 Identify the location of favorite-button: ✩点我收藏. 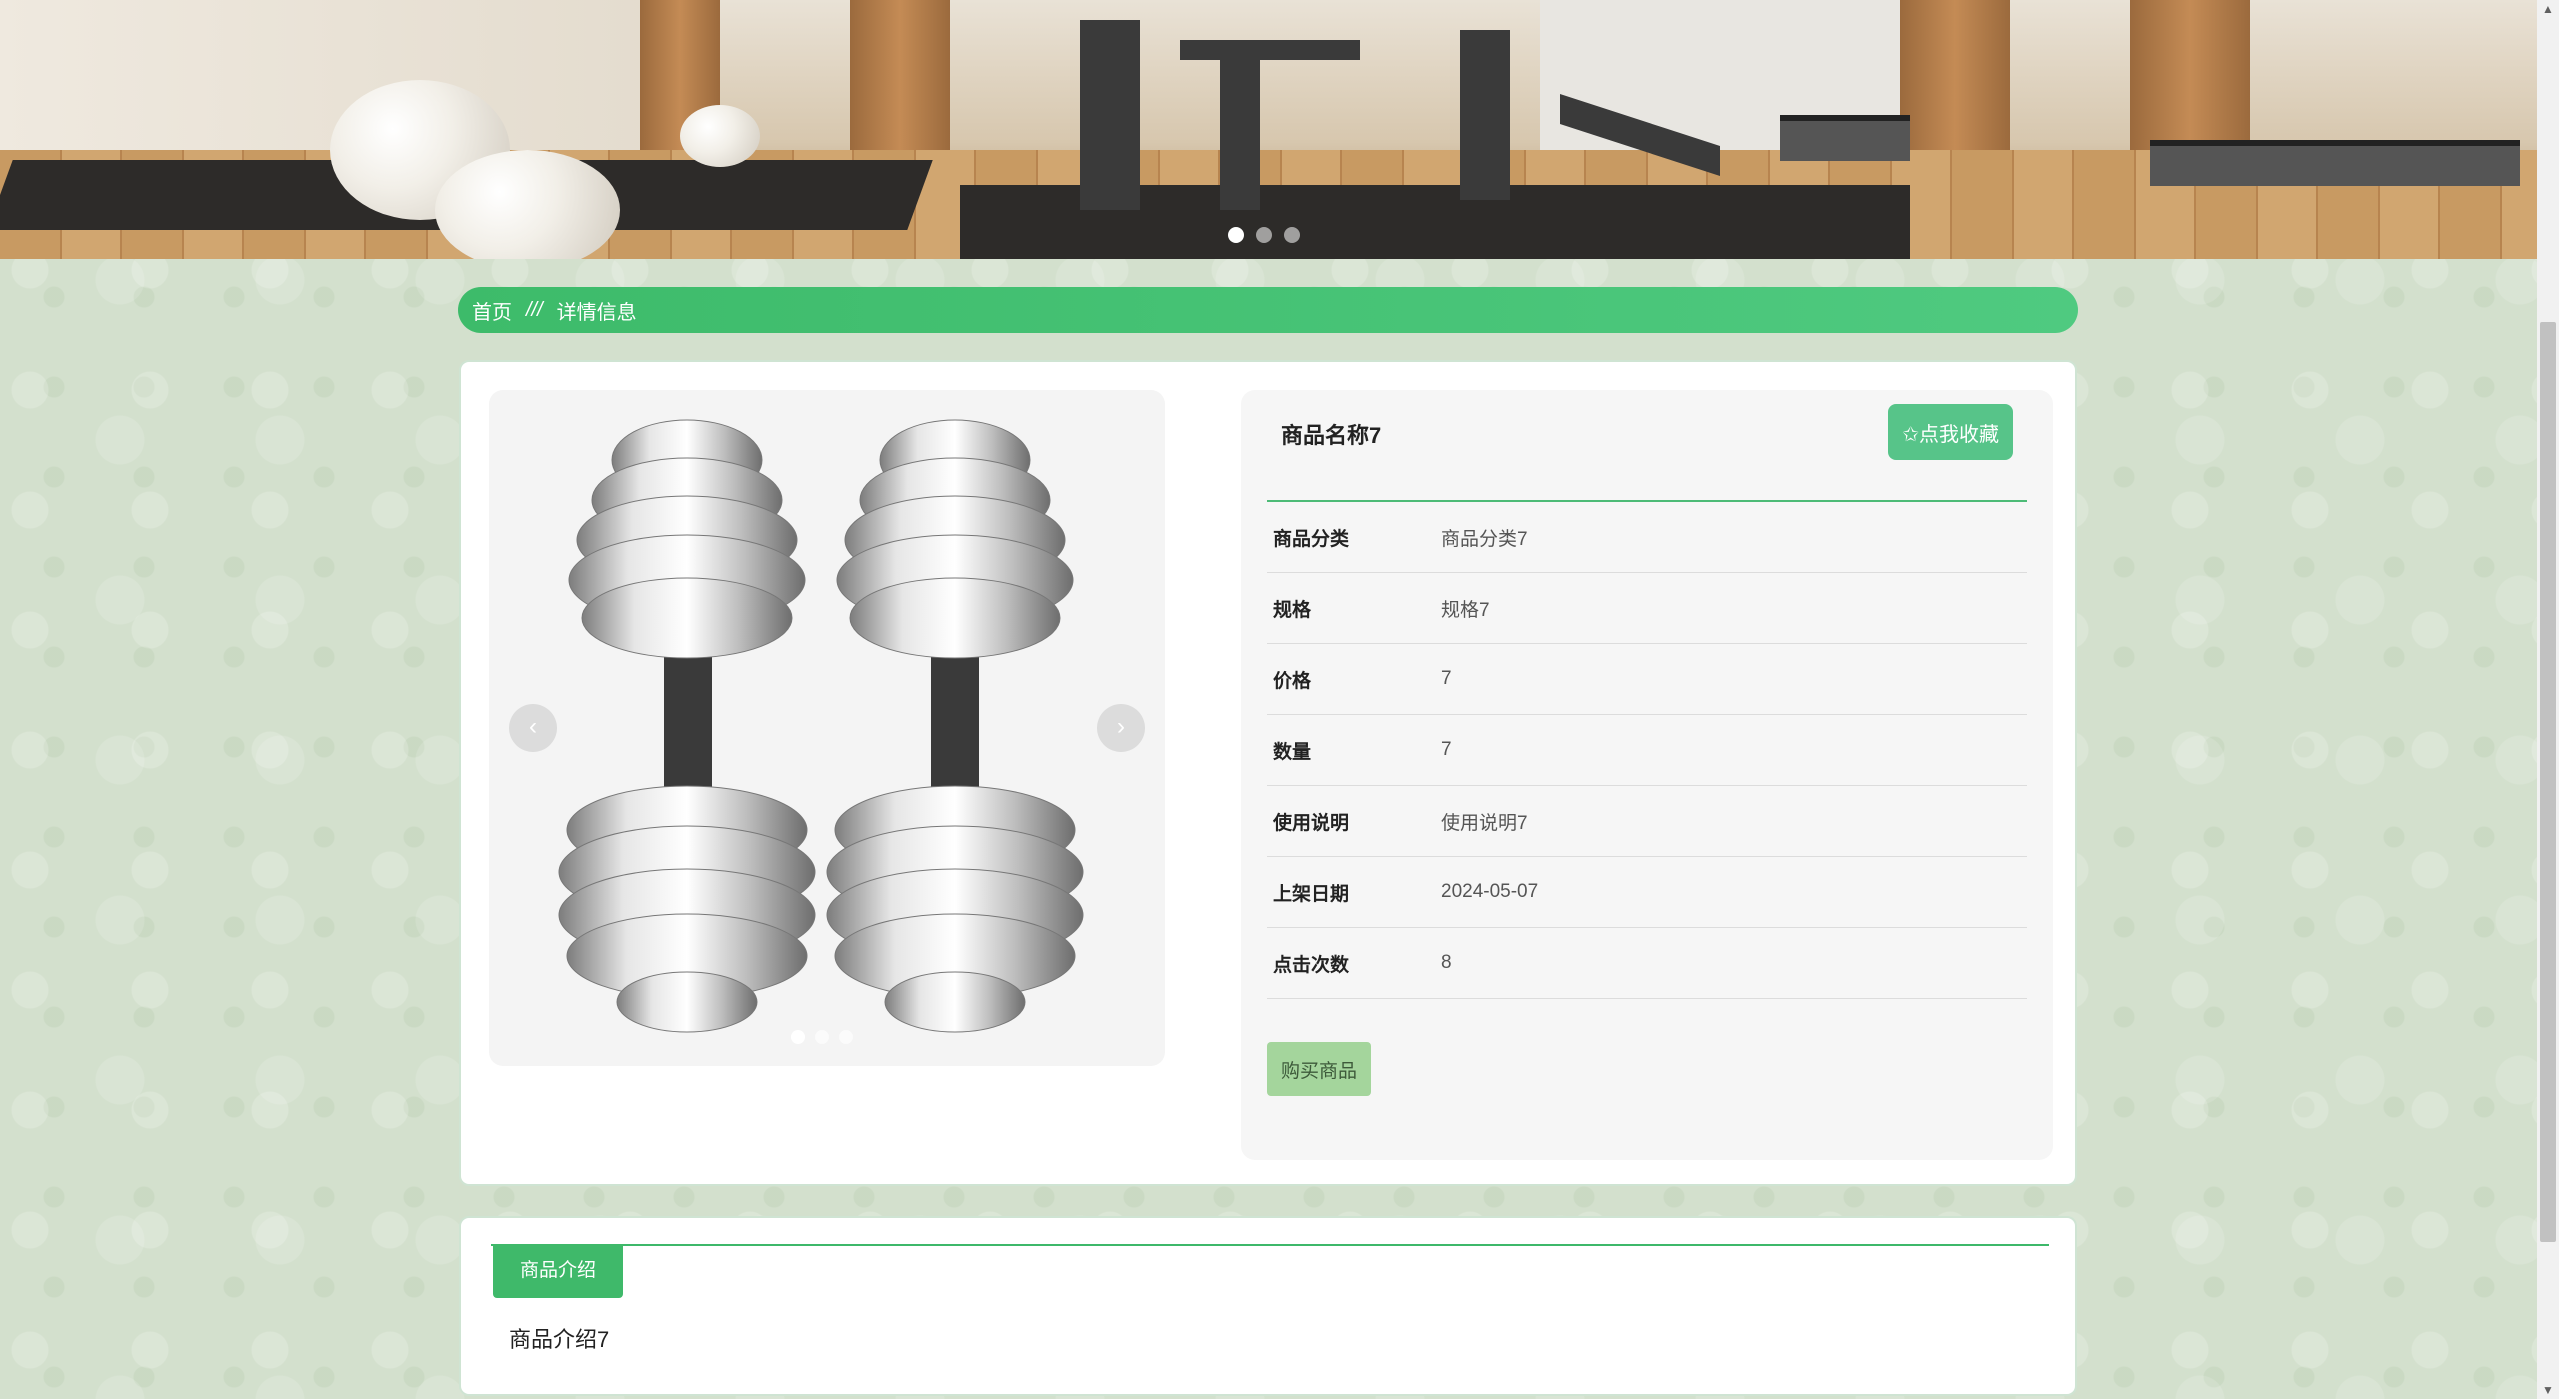
(1950, 432).